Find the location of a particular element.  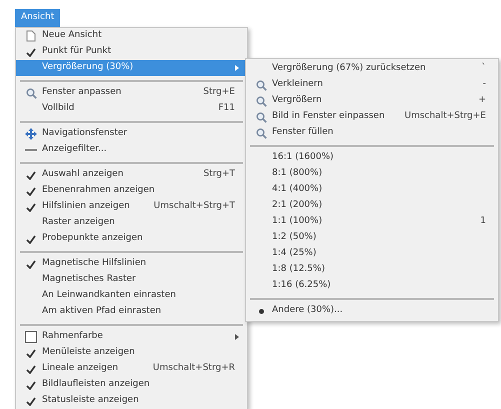

shortcut-label: F11 is located at coordinates (226, 109).